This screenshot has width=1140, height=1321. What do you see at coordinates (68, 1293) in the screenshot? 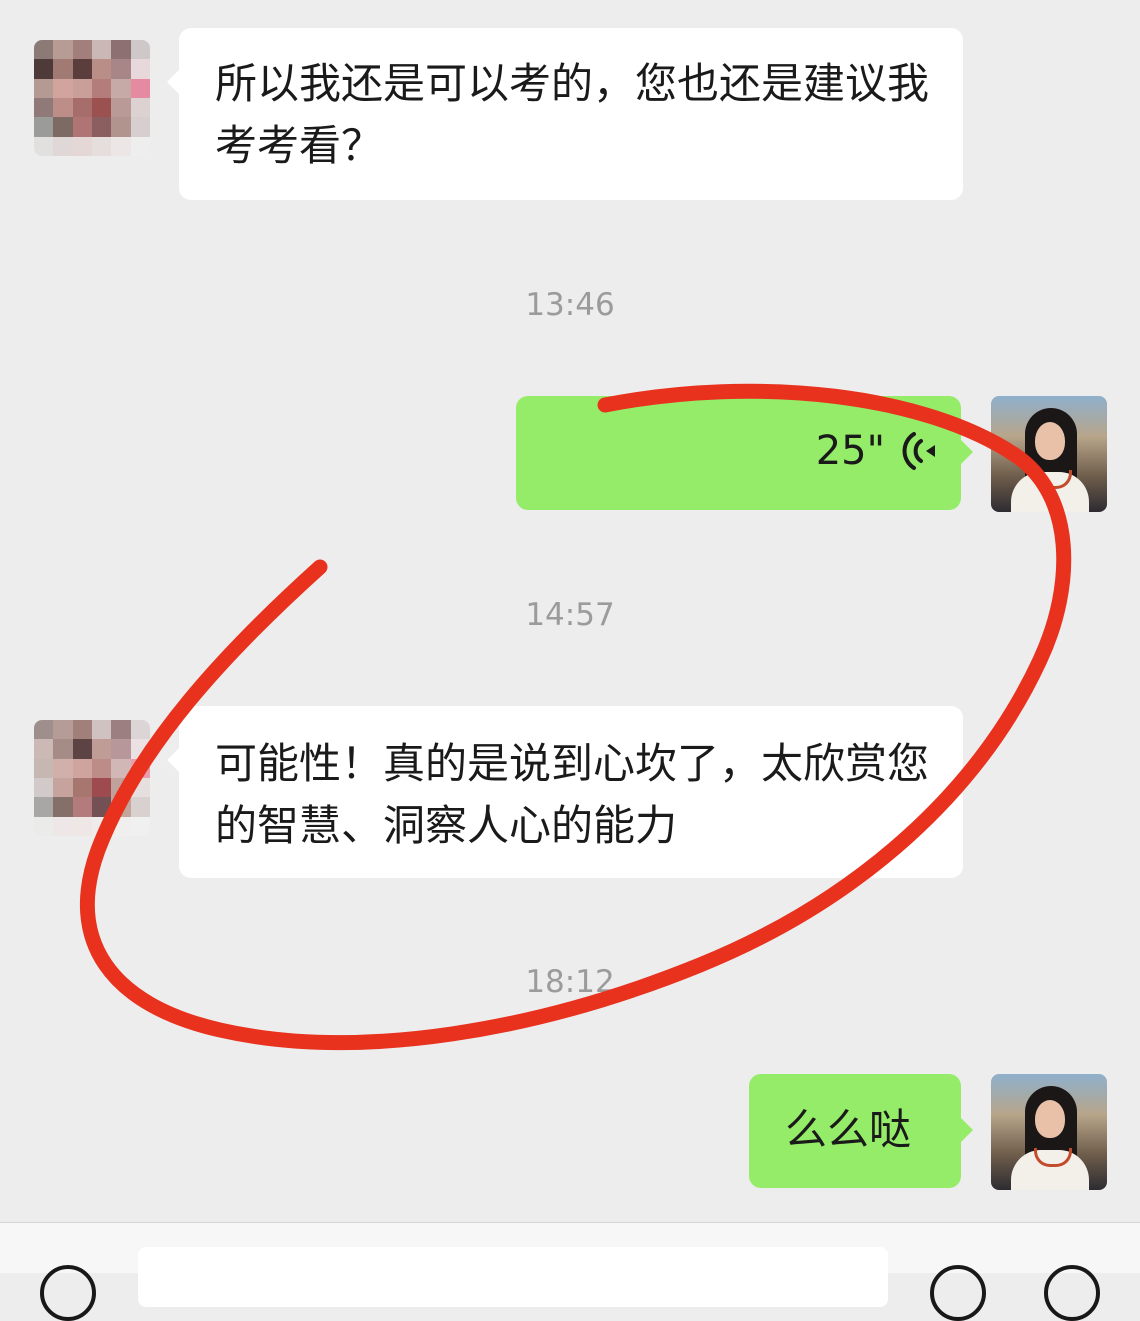
I see `voice-input-icon` at bounding box center [68, 1293].